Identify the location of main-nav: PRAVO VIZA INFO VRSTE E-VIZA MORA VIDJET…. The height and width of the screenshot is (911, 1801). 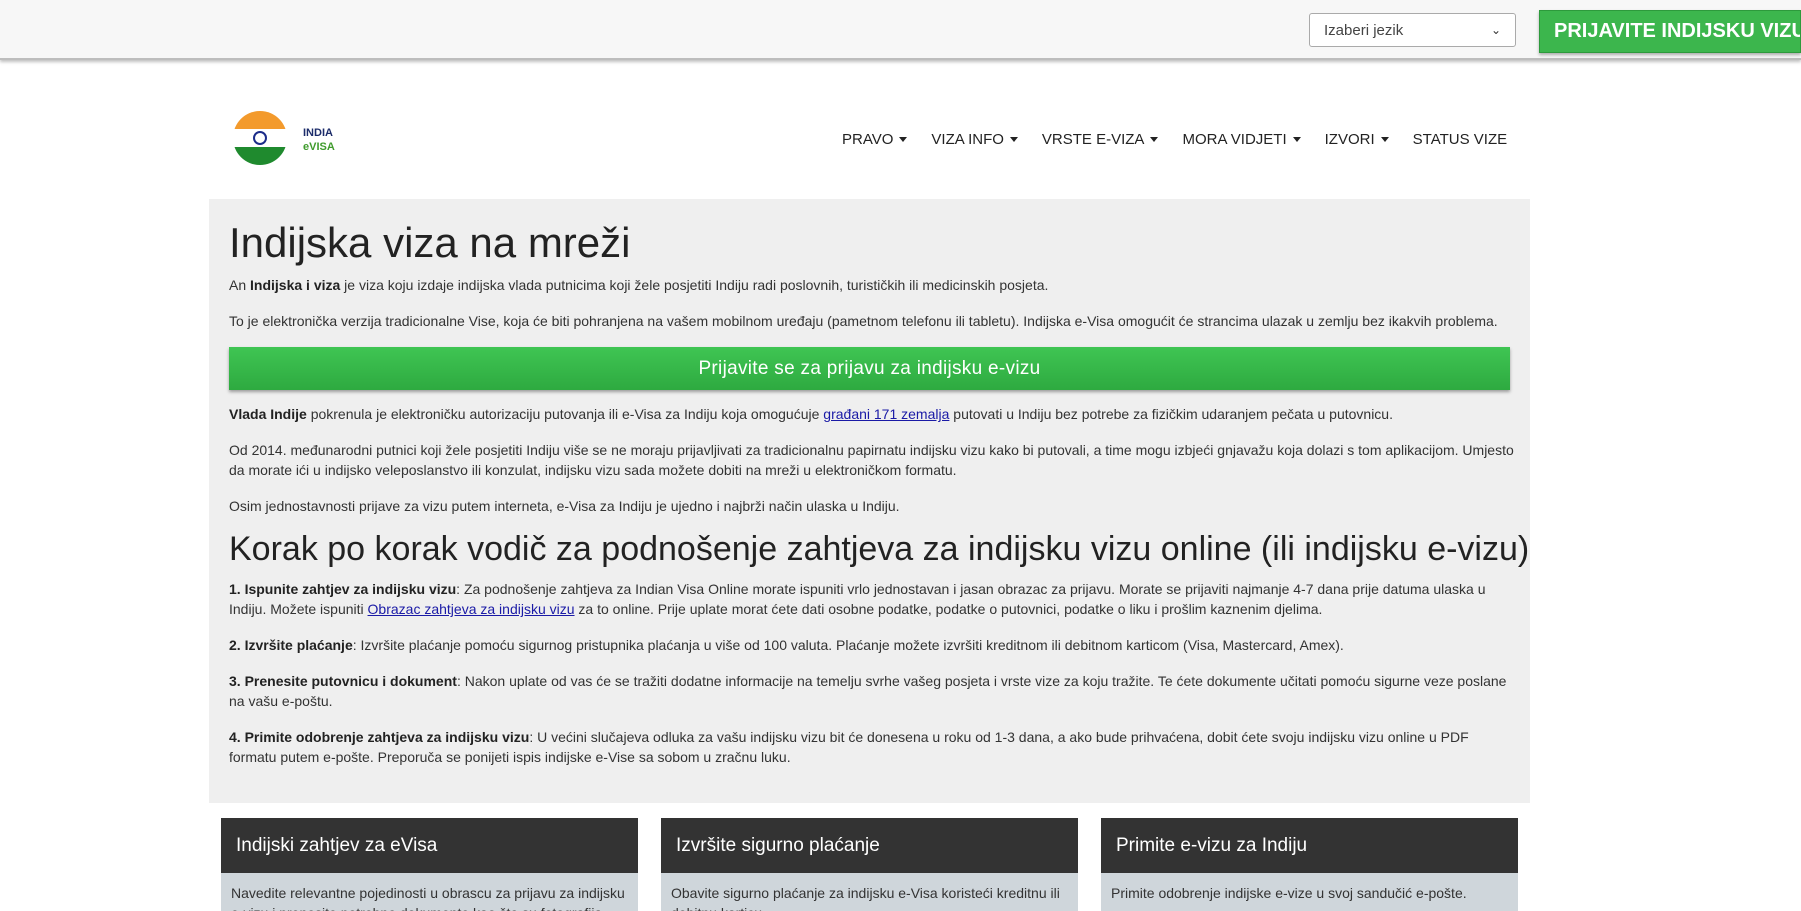
(1186, 139).